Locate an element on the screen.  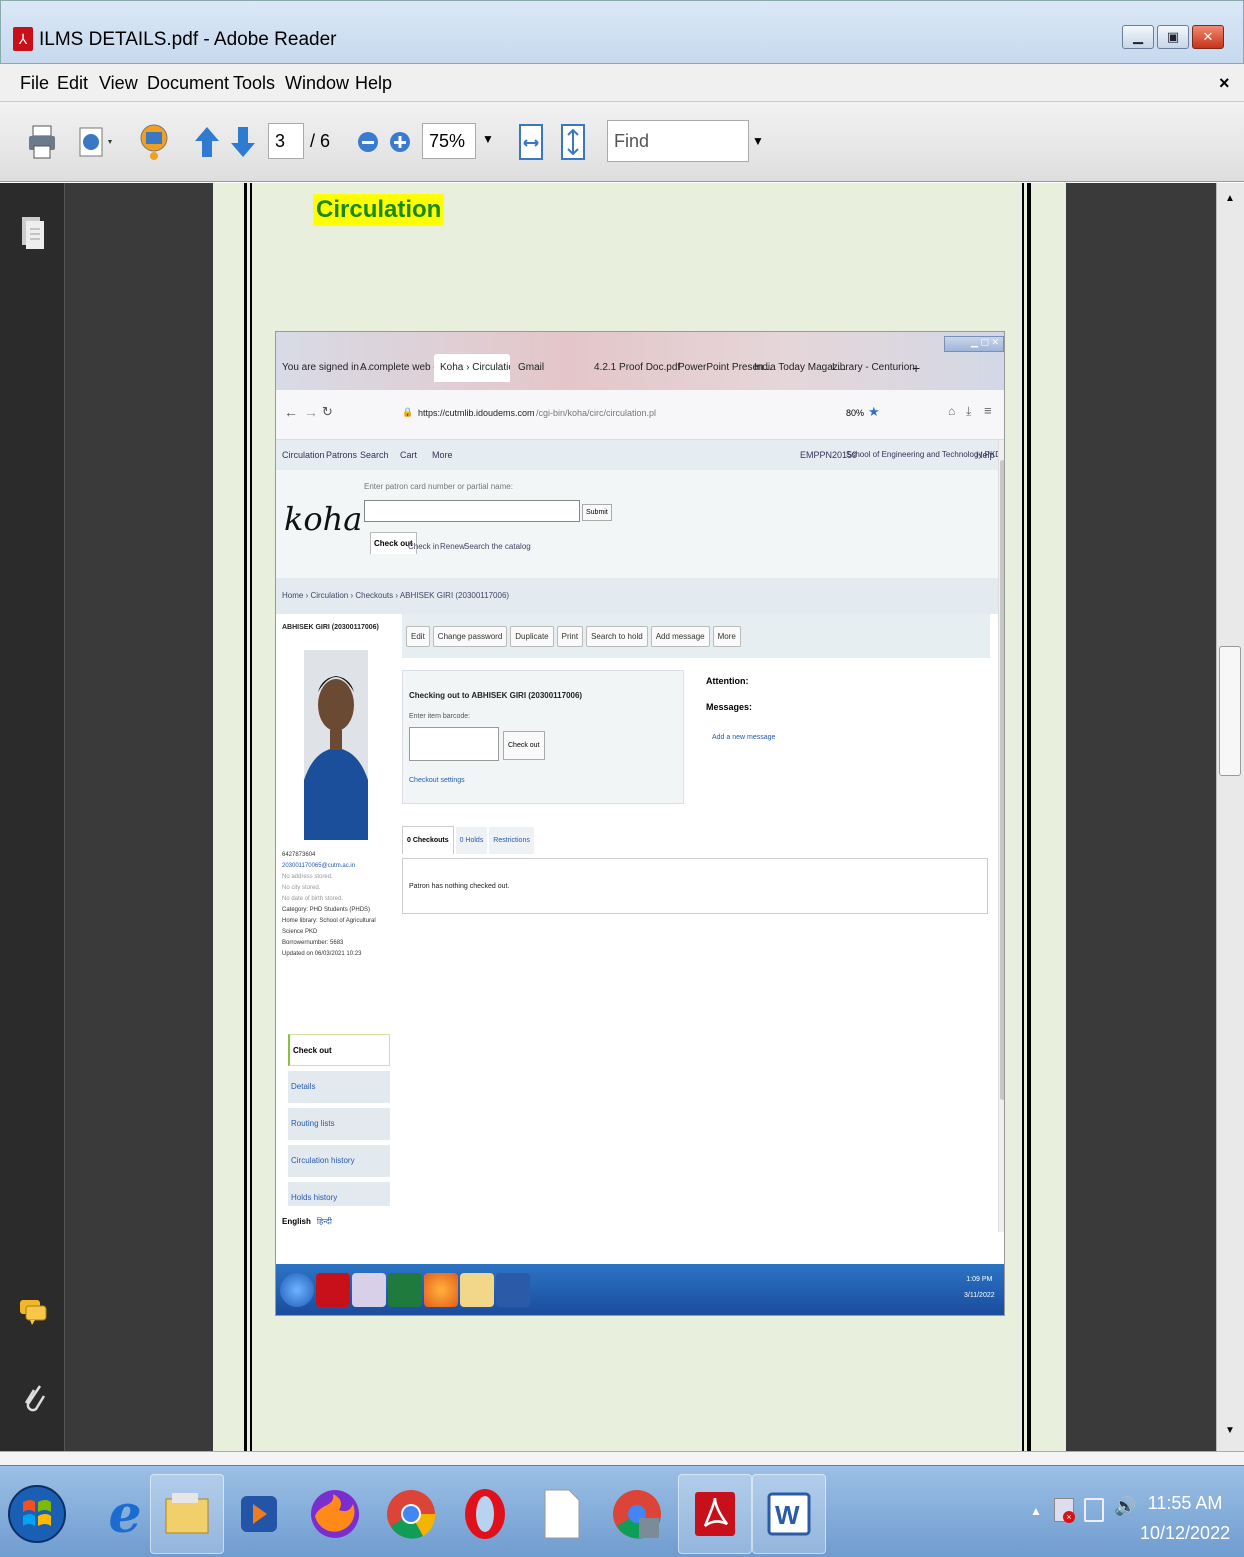
tab-renew: Renew is located at coordinates (452, 546).